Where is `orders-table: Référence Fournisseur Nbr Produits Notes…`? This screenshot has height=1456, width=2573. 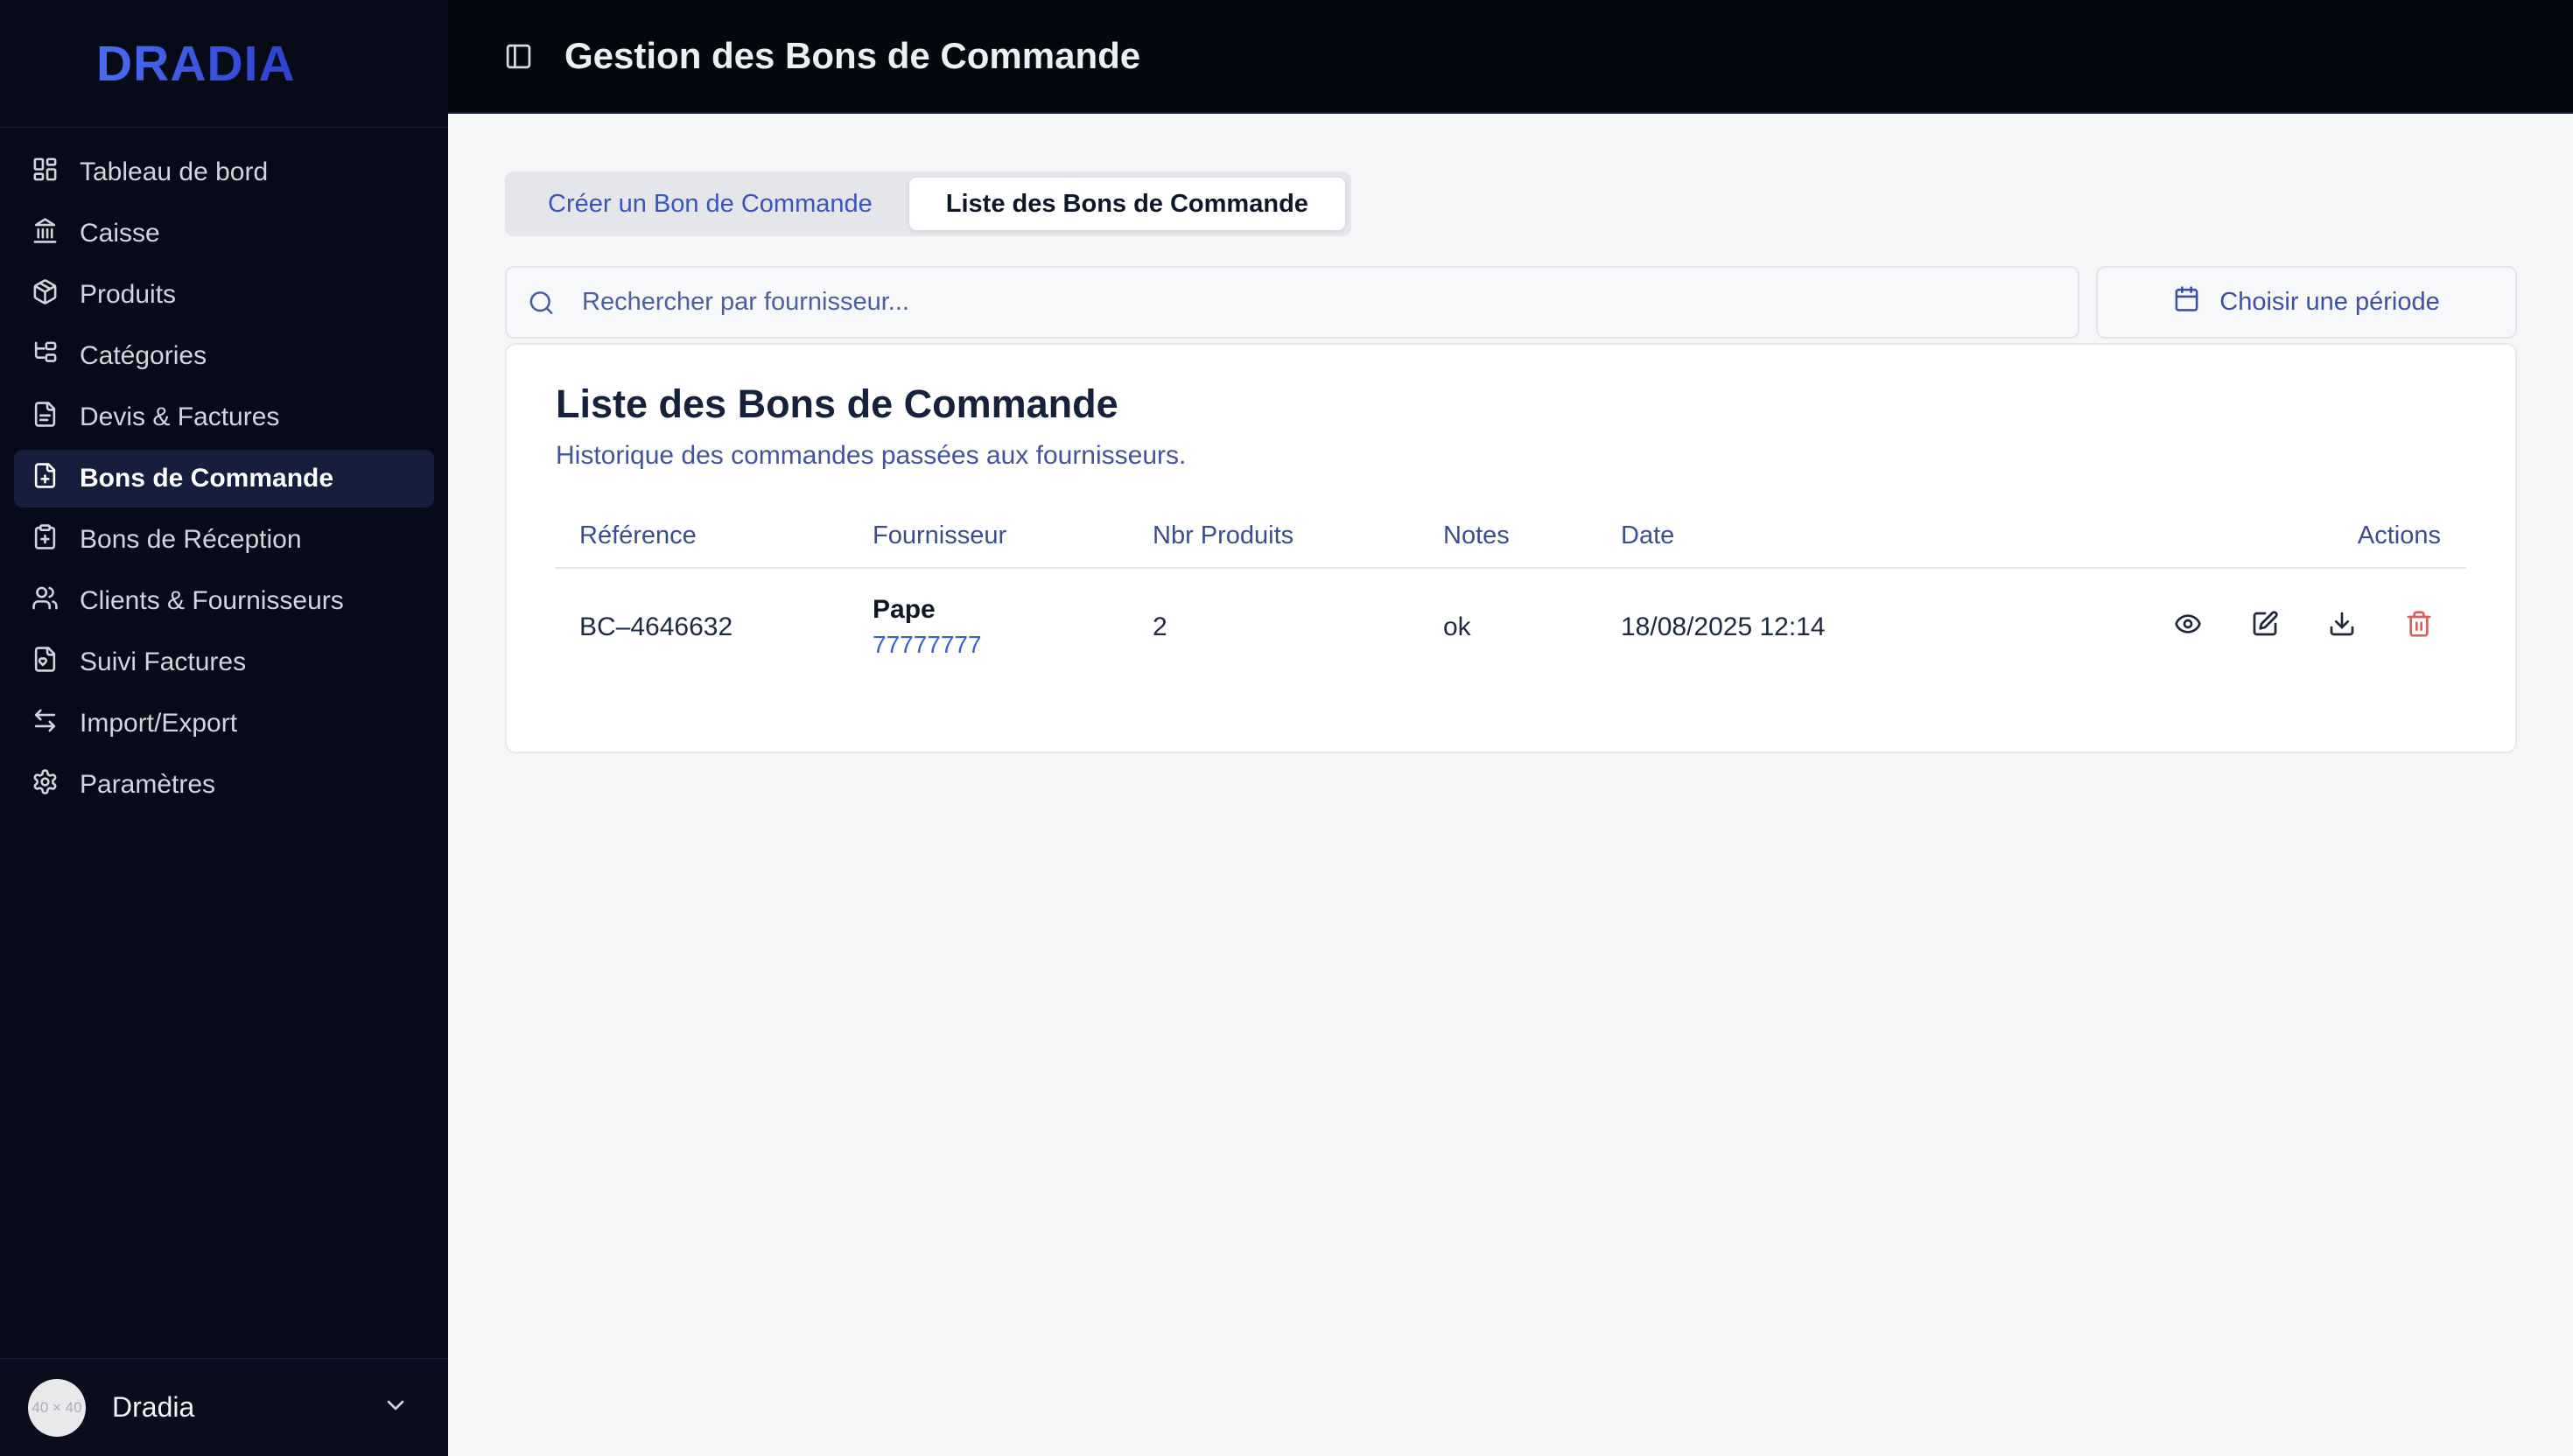
orders-table: Référence Fournisseur Nbr Produits Notes… is located at coordinates (1511, 594).